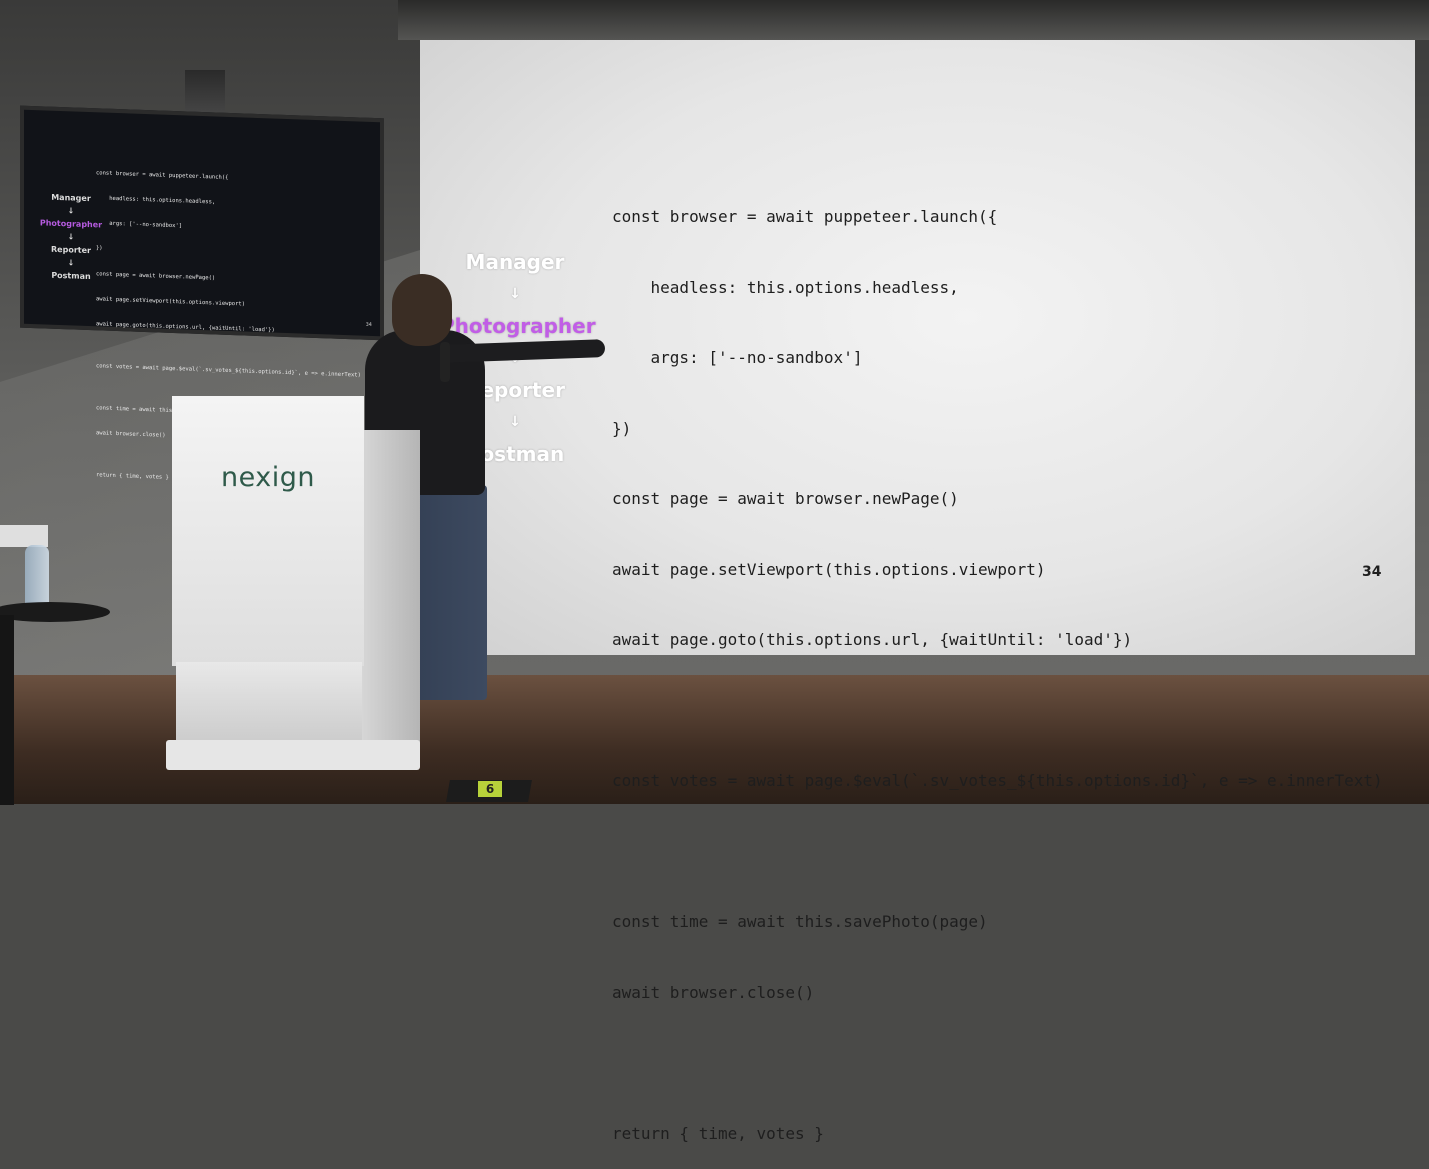 This screenshot has height=1169, width=1429. Describe the element at coordinates (785, 287) in the screenshot. I see `code-line: headless: this.options.headless,` at that location.